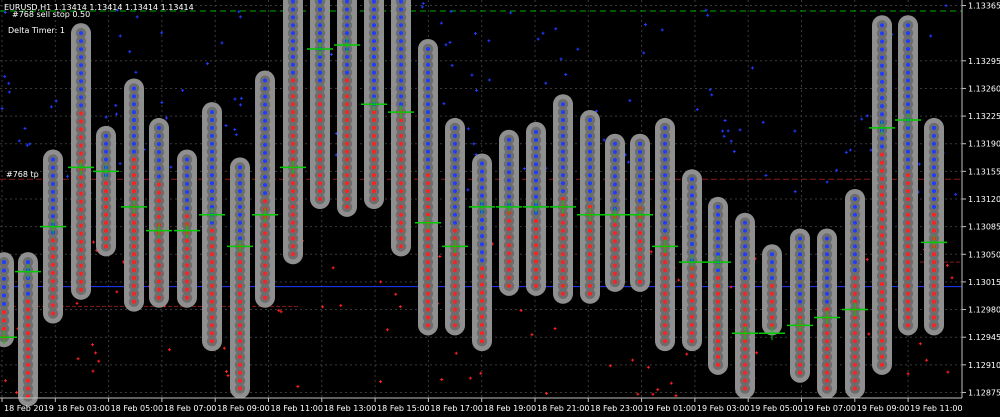 The height and width of the screenshot is (417, 1000). Describe the element at coordinates (984, 144) in the screenshot. I see `y-tick-label: 1.13190` at that location.